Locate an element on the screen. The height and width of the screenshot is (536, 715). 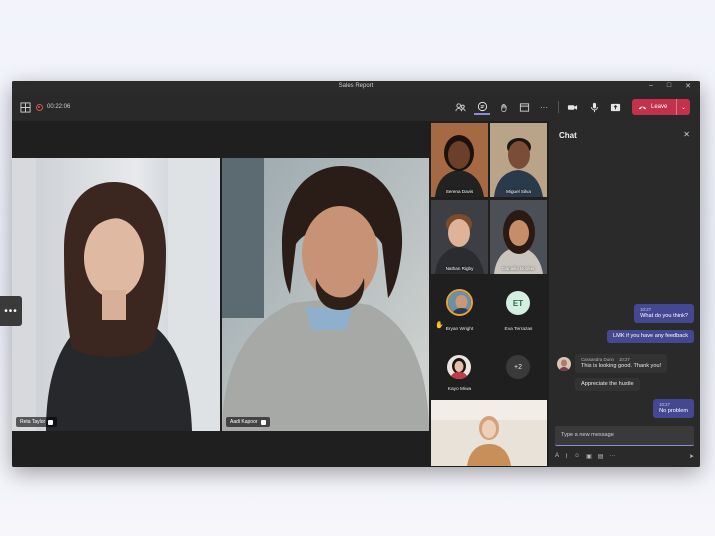
miguel-silva-video is located at coordinates (518, 160).